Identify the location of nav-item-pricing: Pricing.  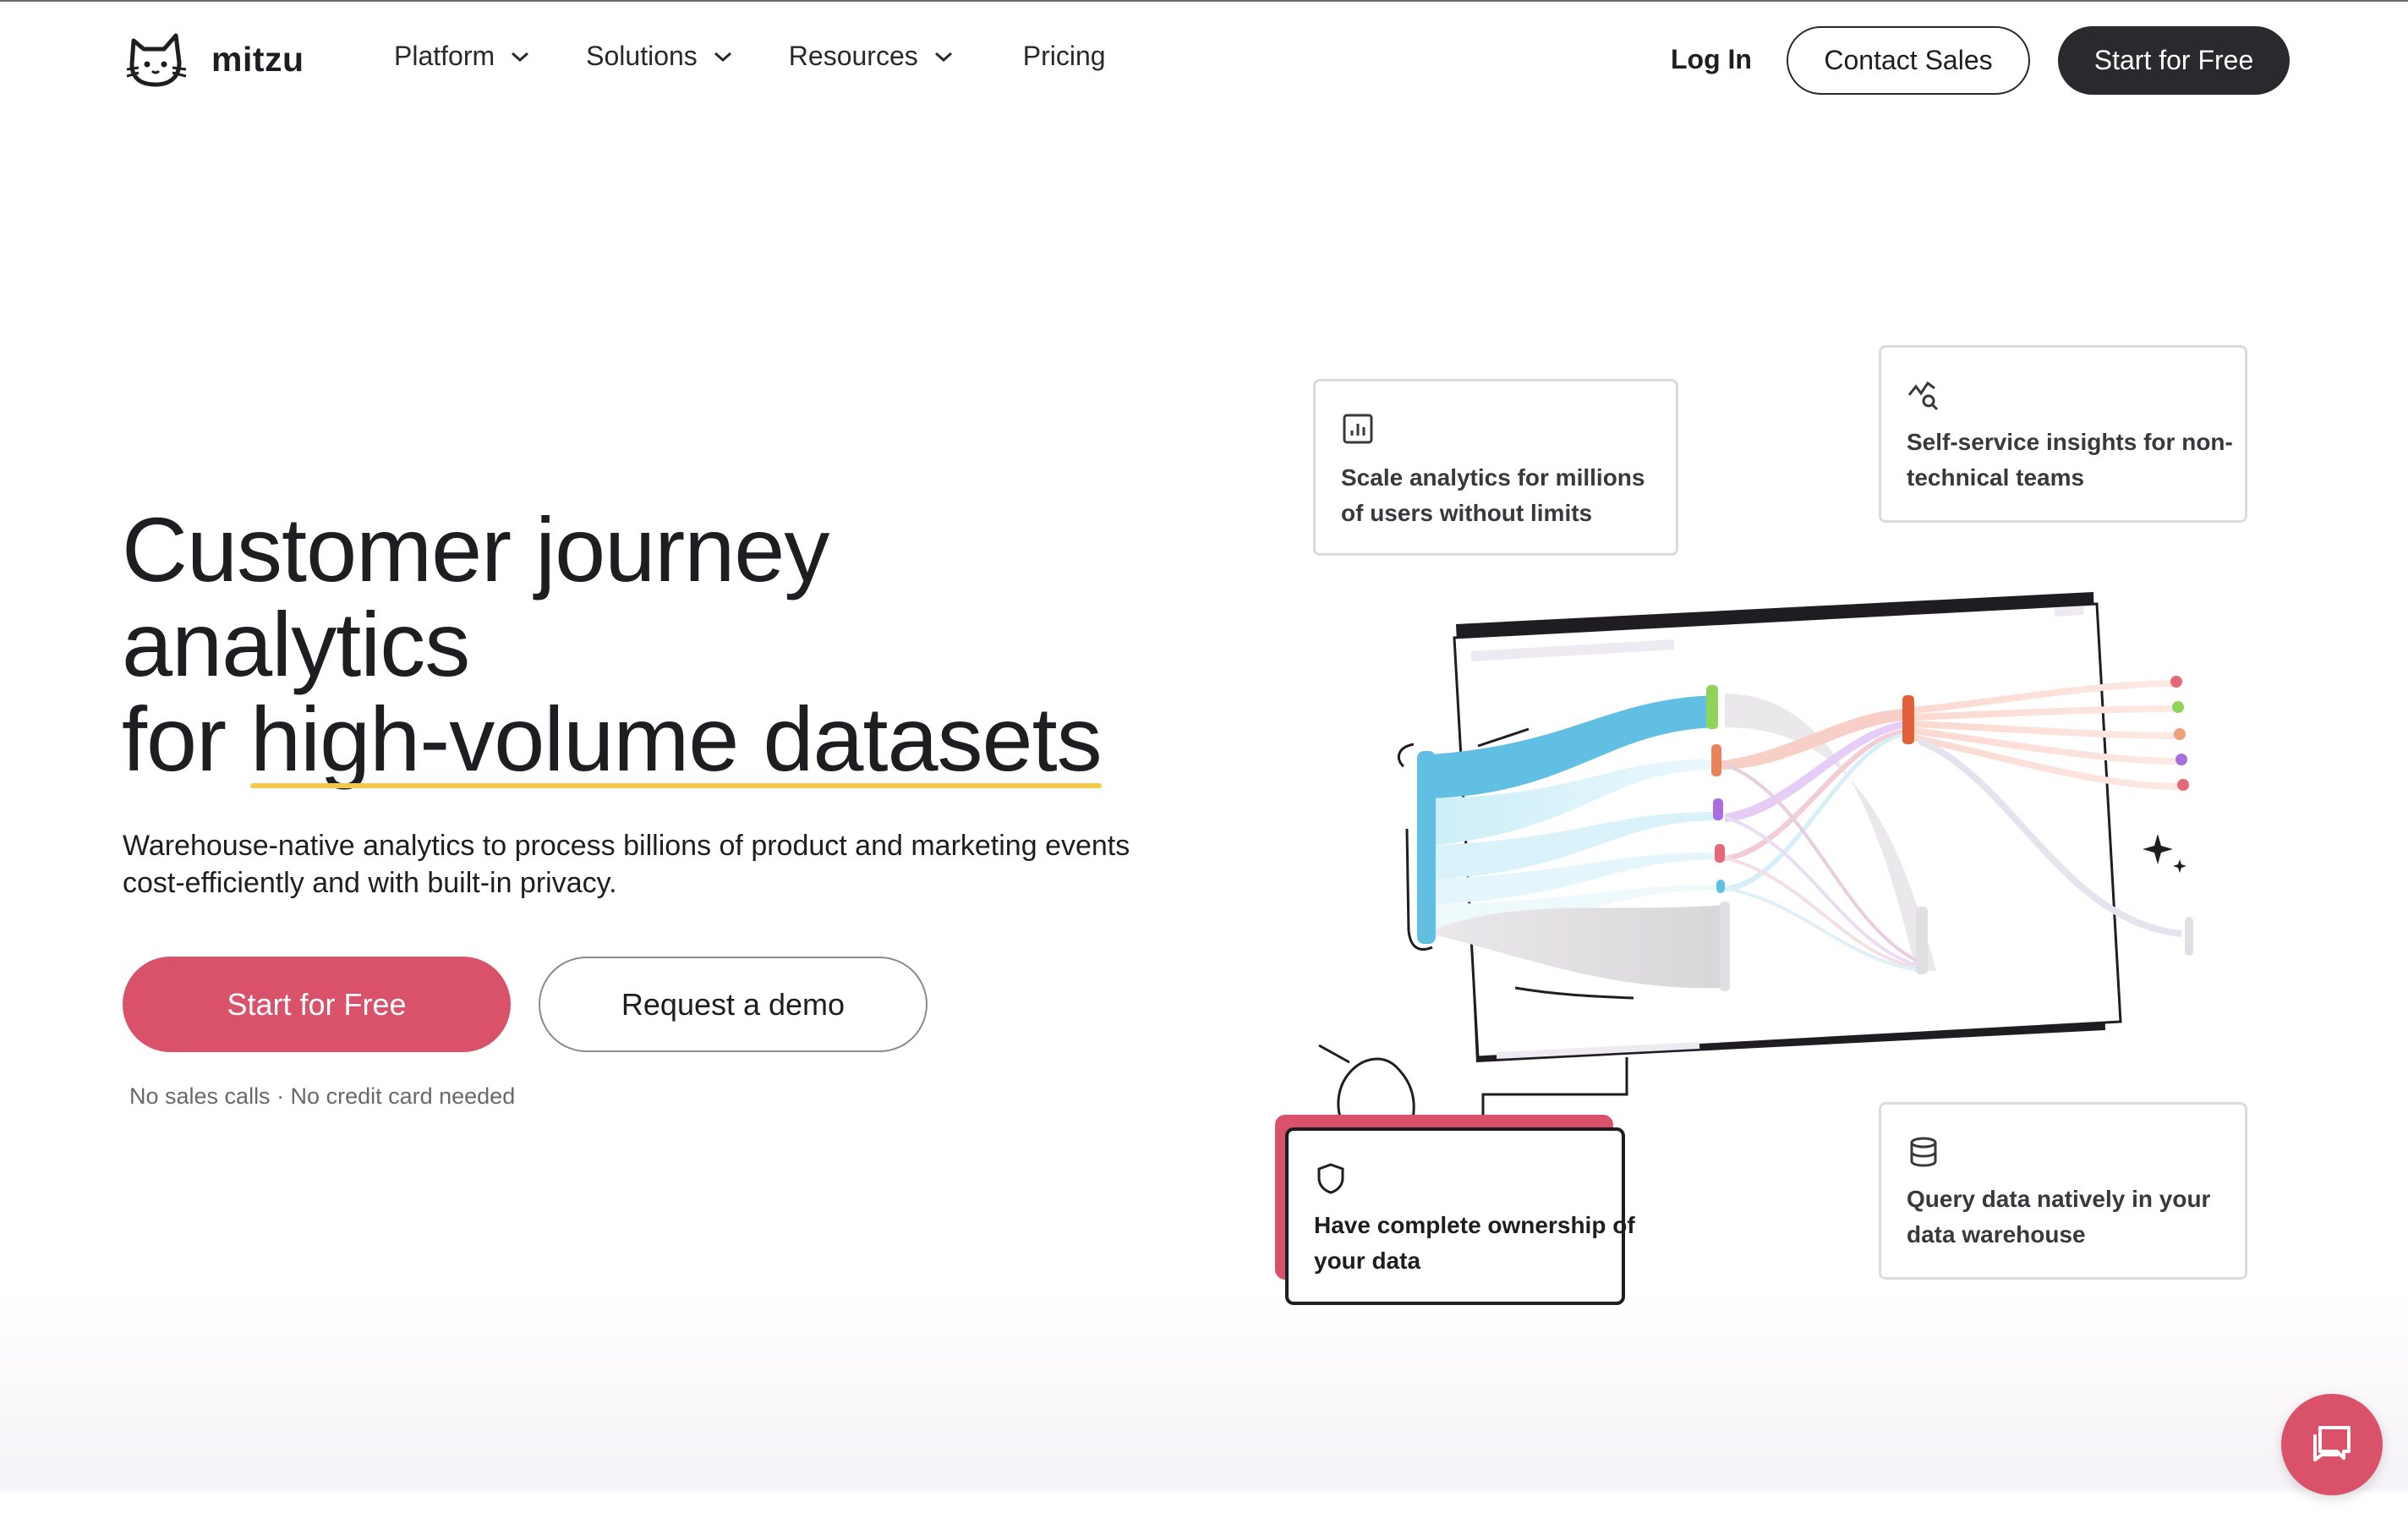
(1064, 56).